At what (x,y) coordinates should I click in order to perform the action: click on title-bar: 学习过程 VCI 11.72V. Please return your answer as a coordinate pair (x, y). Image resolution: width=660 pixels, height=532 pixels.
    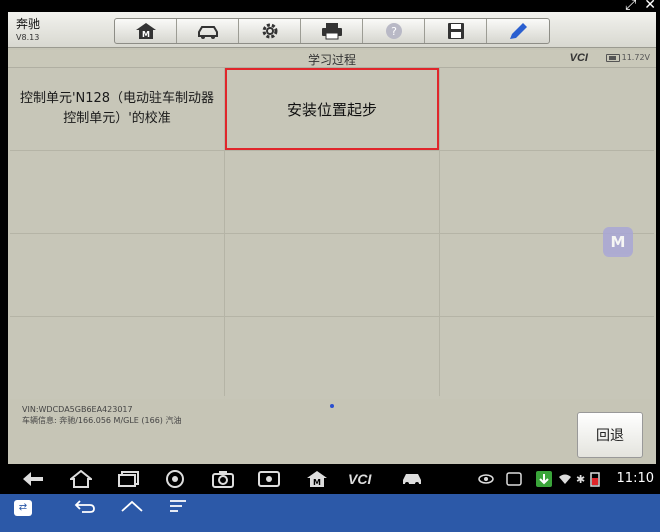
    Looking at the image, I should click on (332, 59).